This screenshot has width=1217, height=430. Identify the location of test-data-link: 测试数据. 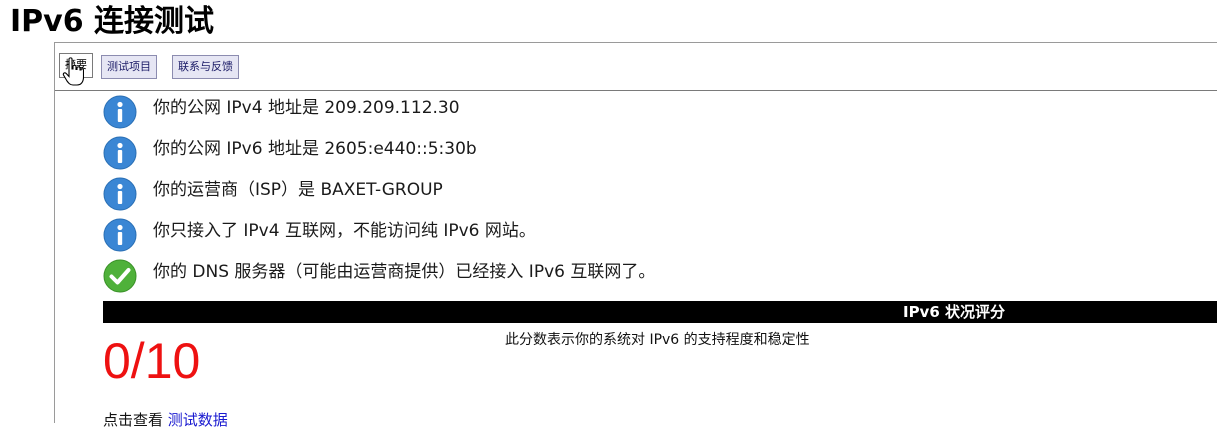
(198, 420).